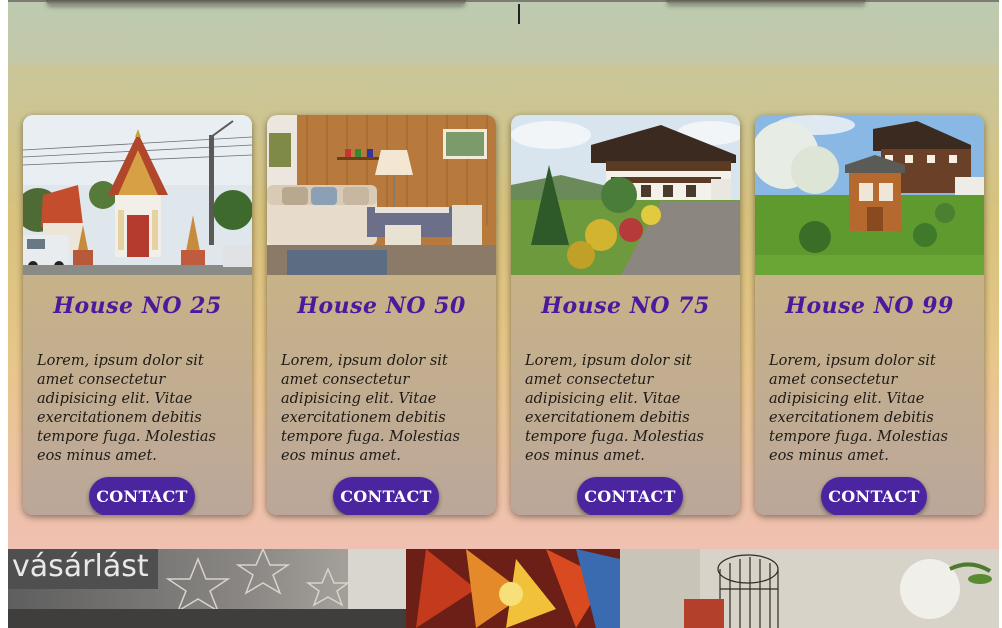  I want to click on shop-sign-text: vásárlást, so click(80, 566).